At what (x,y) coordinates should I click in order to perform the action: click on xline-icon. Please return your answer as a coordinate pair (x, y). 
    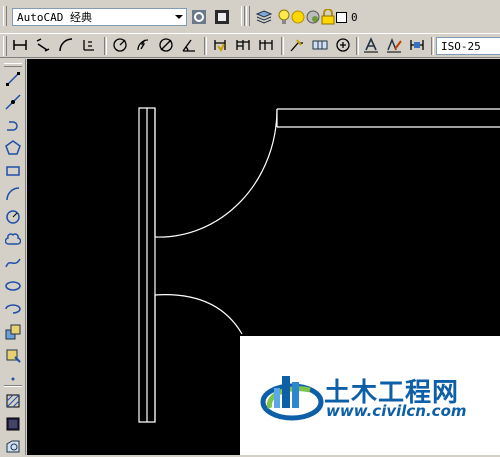
    Looking at the image, I should click on (13, 102).